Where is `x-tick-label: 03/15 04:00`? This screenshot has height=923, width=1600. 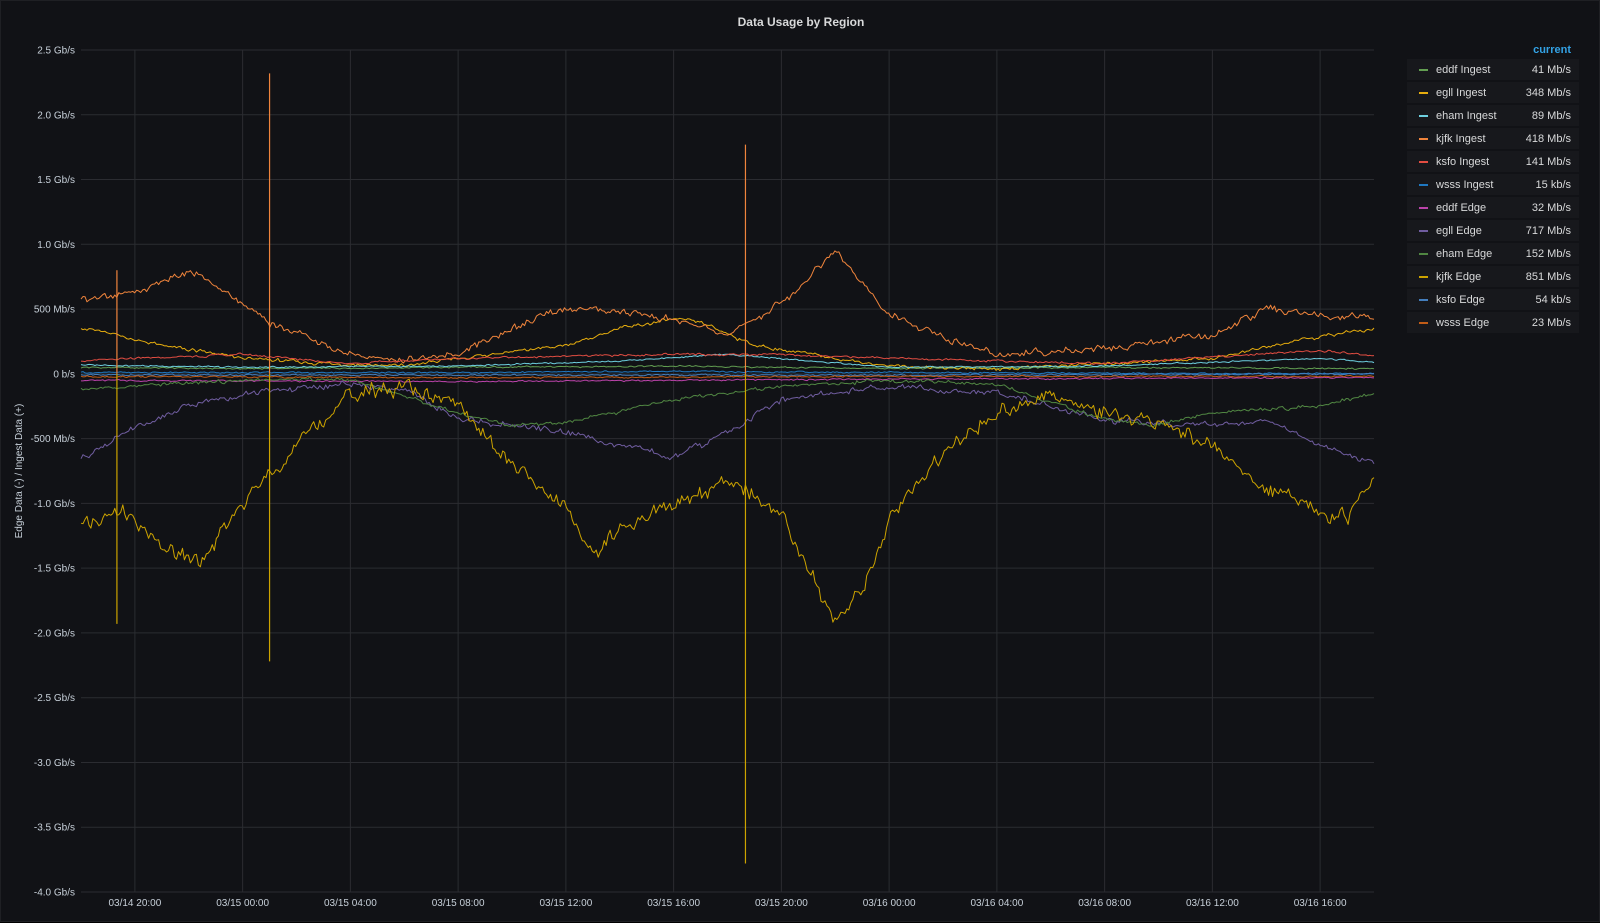
x-tick-label: 03/15 04:00 is located at coordinates (350, 903).